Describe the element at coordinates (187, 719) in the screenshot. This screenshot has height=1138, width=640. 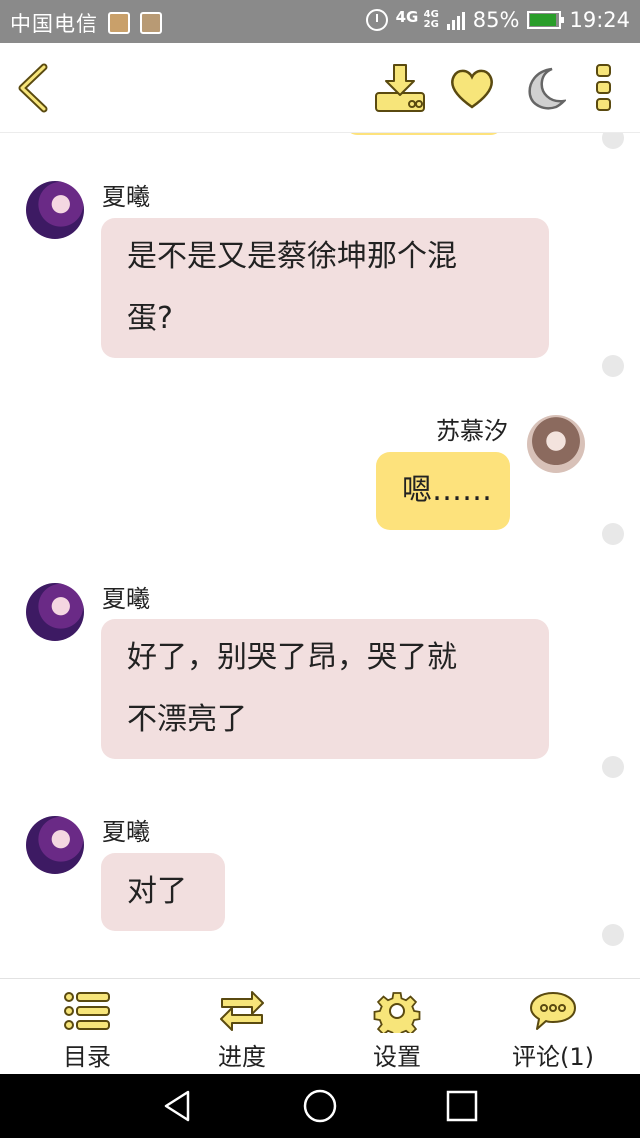
I see `message-text-line: 不漂亮了` at that location.